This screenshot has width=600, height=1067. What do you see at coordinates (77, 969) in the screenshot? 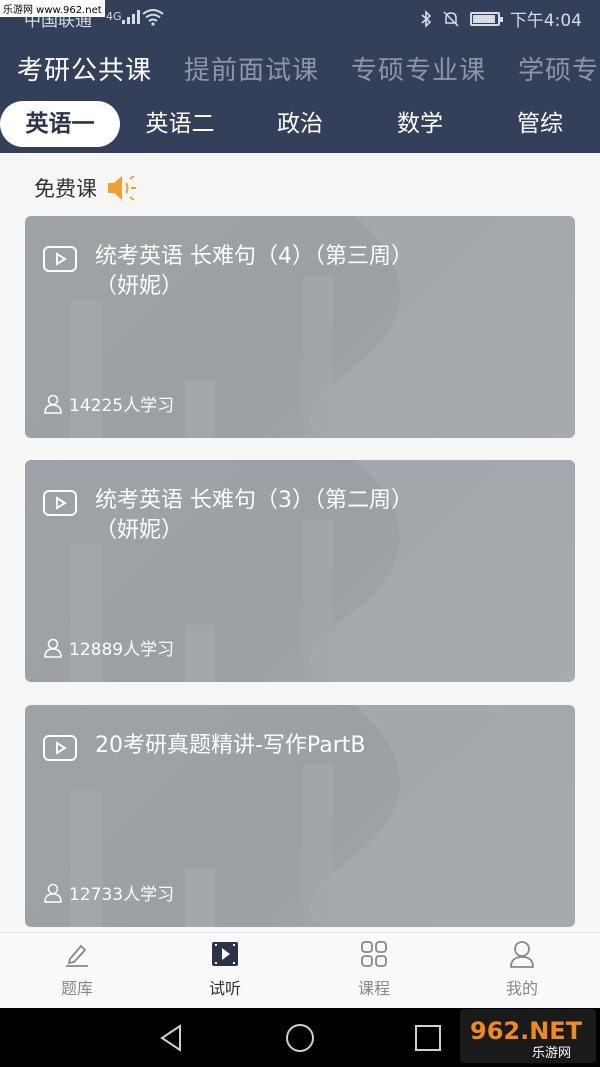
I see `nav-item-question-bank: 题库` at bounding box center [77, 969].